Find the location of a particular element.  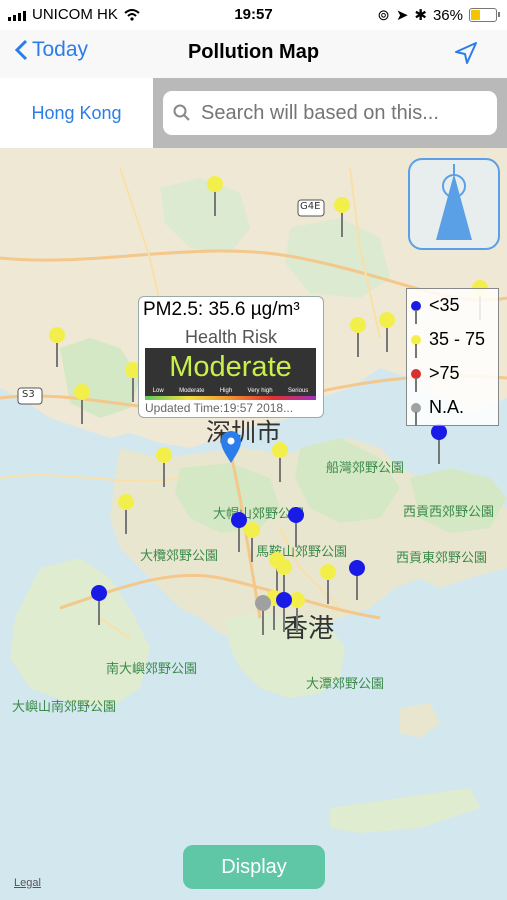

compass-button is located at coordinates (454, 204).